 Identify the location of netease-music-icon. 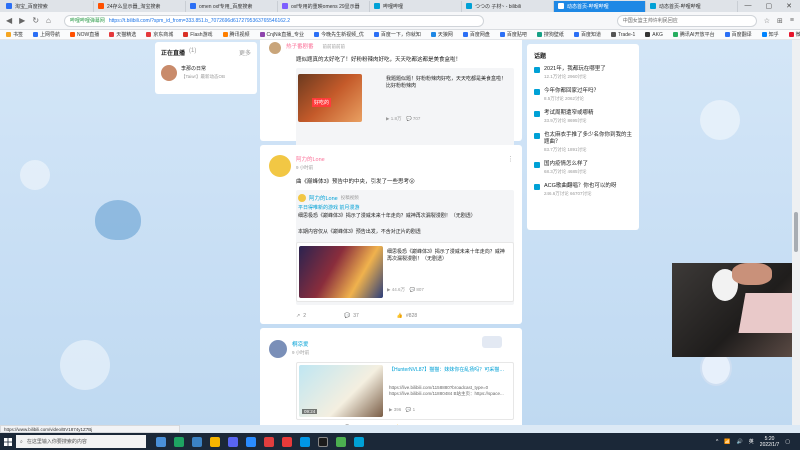
(269, 441).